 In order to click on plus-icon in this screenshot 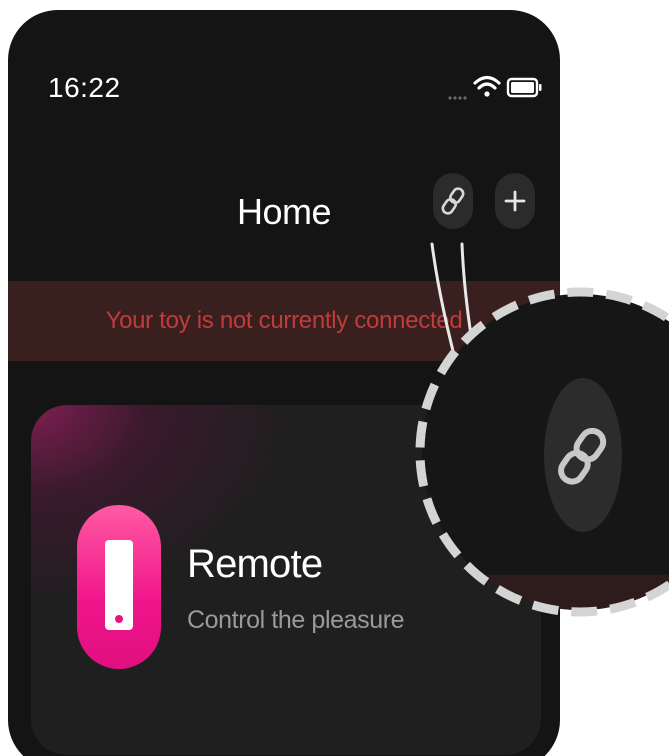, I will do `click(515, 201)`.